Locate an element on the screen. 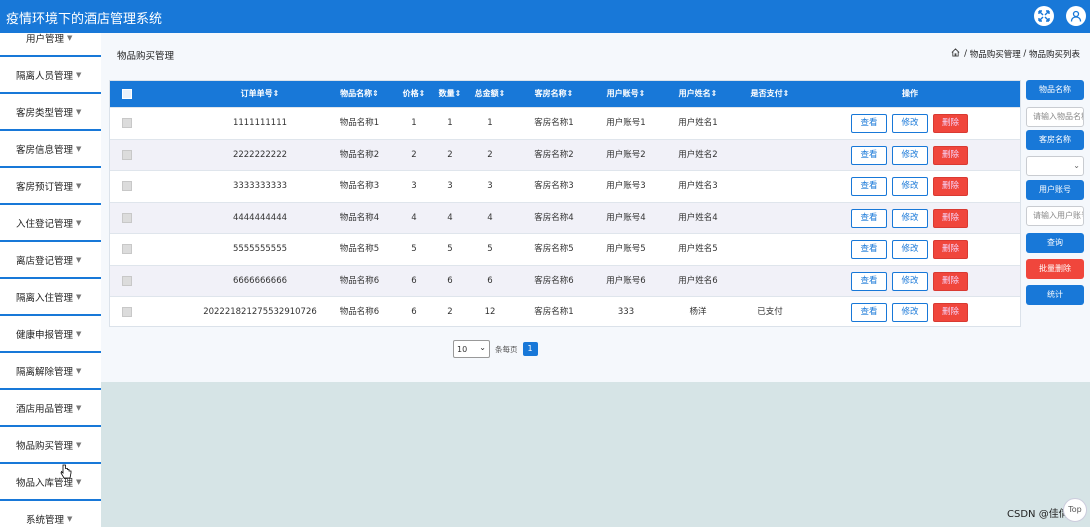 The width and height of the screenshot is (1090, 527). column-header-total: 总金额⇕ is located at coordinates (490, 94).